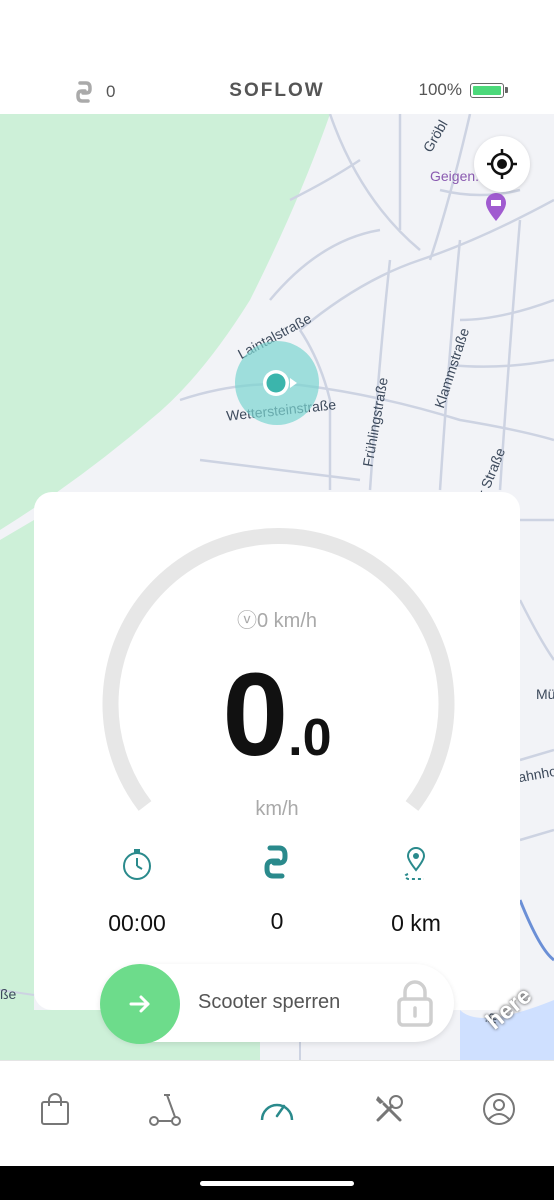 Image resolution: width=554 pixels, height=1200 pixels. Describe the element at coordinates (255, 715) in the screenshot. I see `speed-integer: 0` at that location.